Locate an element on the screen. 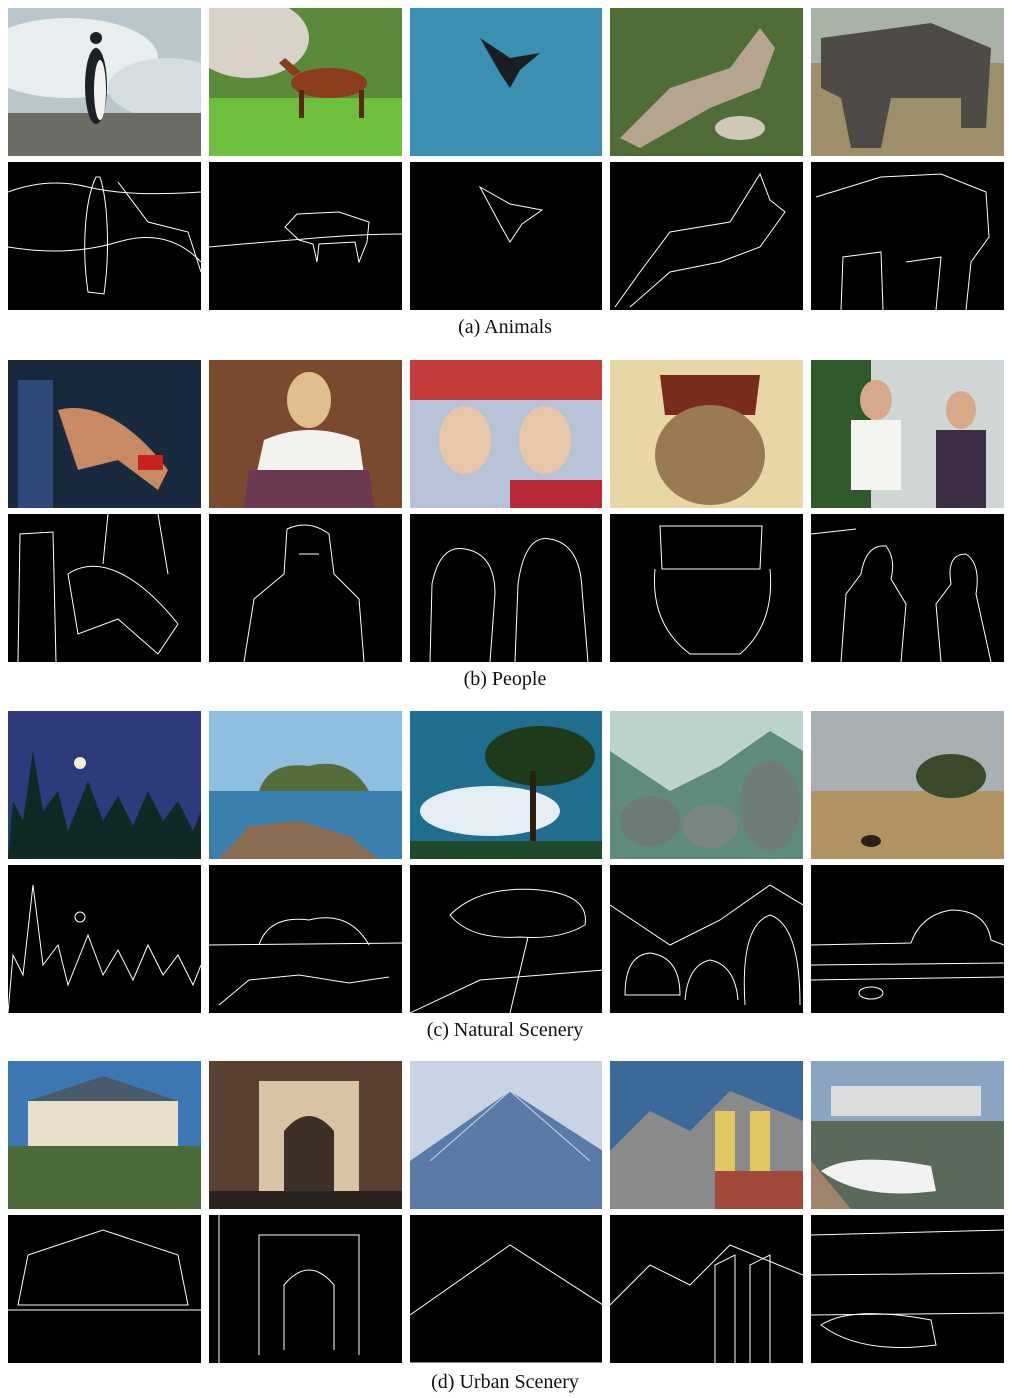 The image size is (1010, 1398). edge-map-tree-sky is located at coordinates (506, 939).